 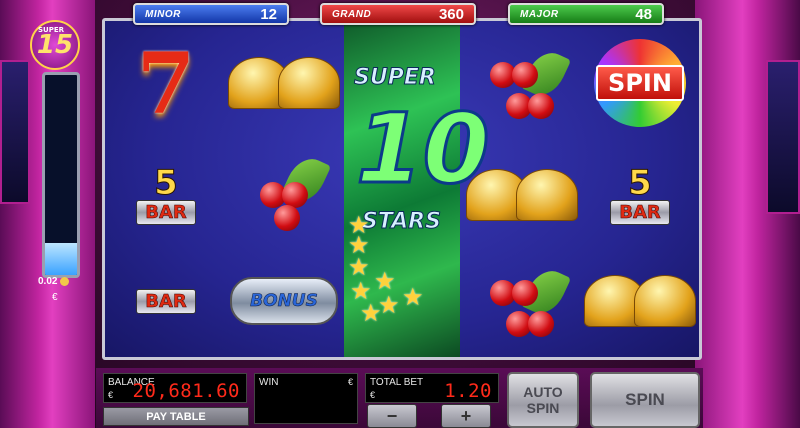 What do you see at coordinates (373, 395) in the screenshot?
I see `total-bet-currency: €` at bounding box center [373, 395].